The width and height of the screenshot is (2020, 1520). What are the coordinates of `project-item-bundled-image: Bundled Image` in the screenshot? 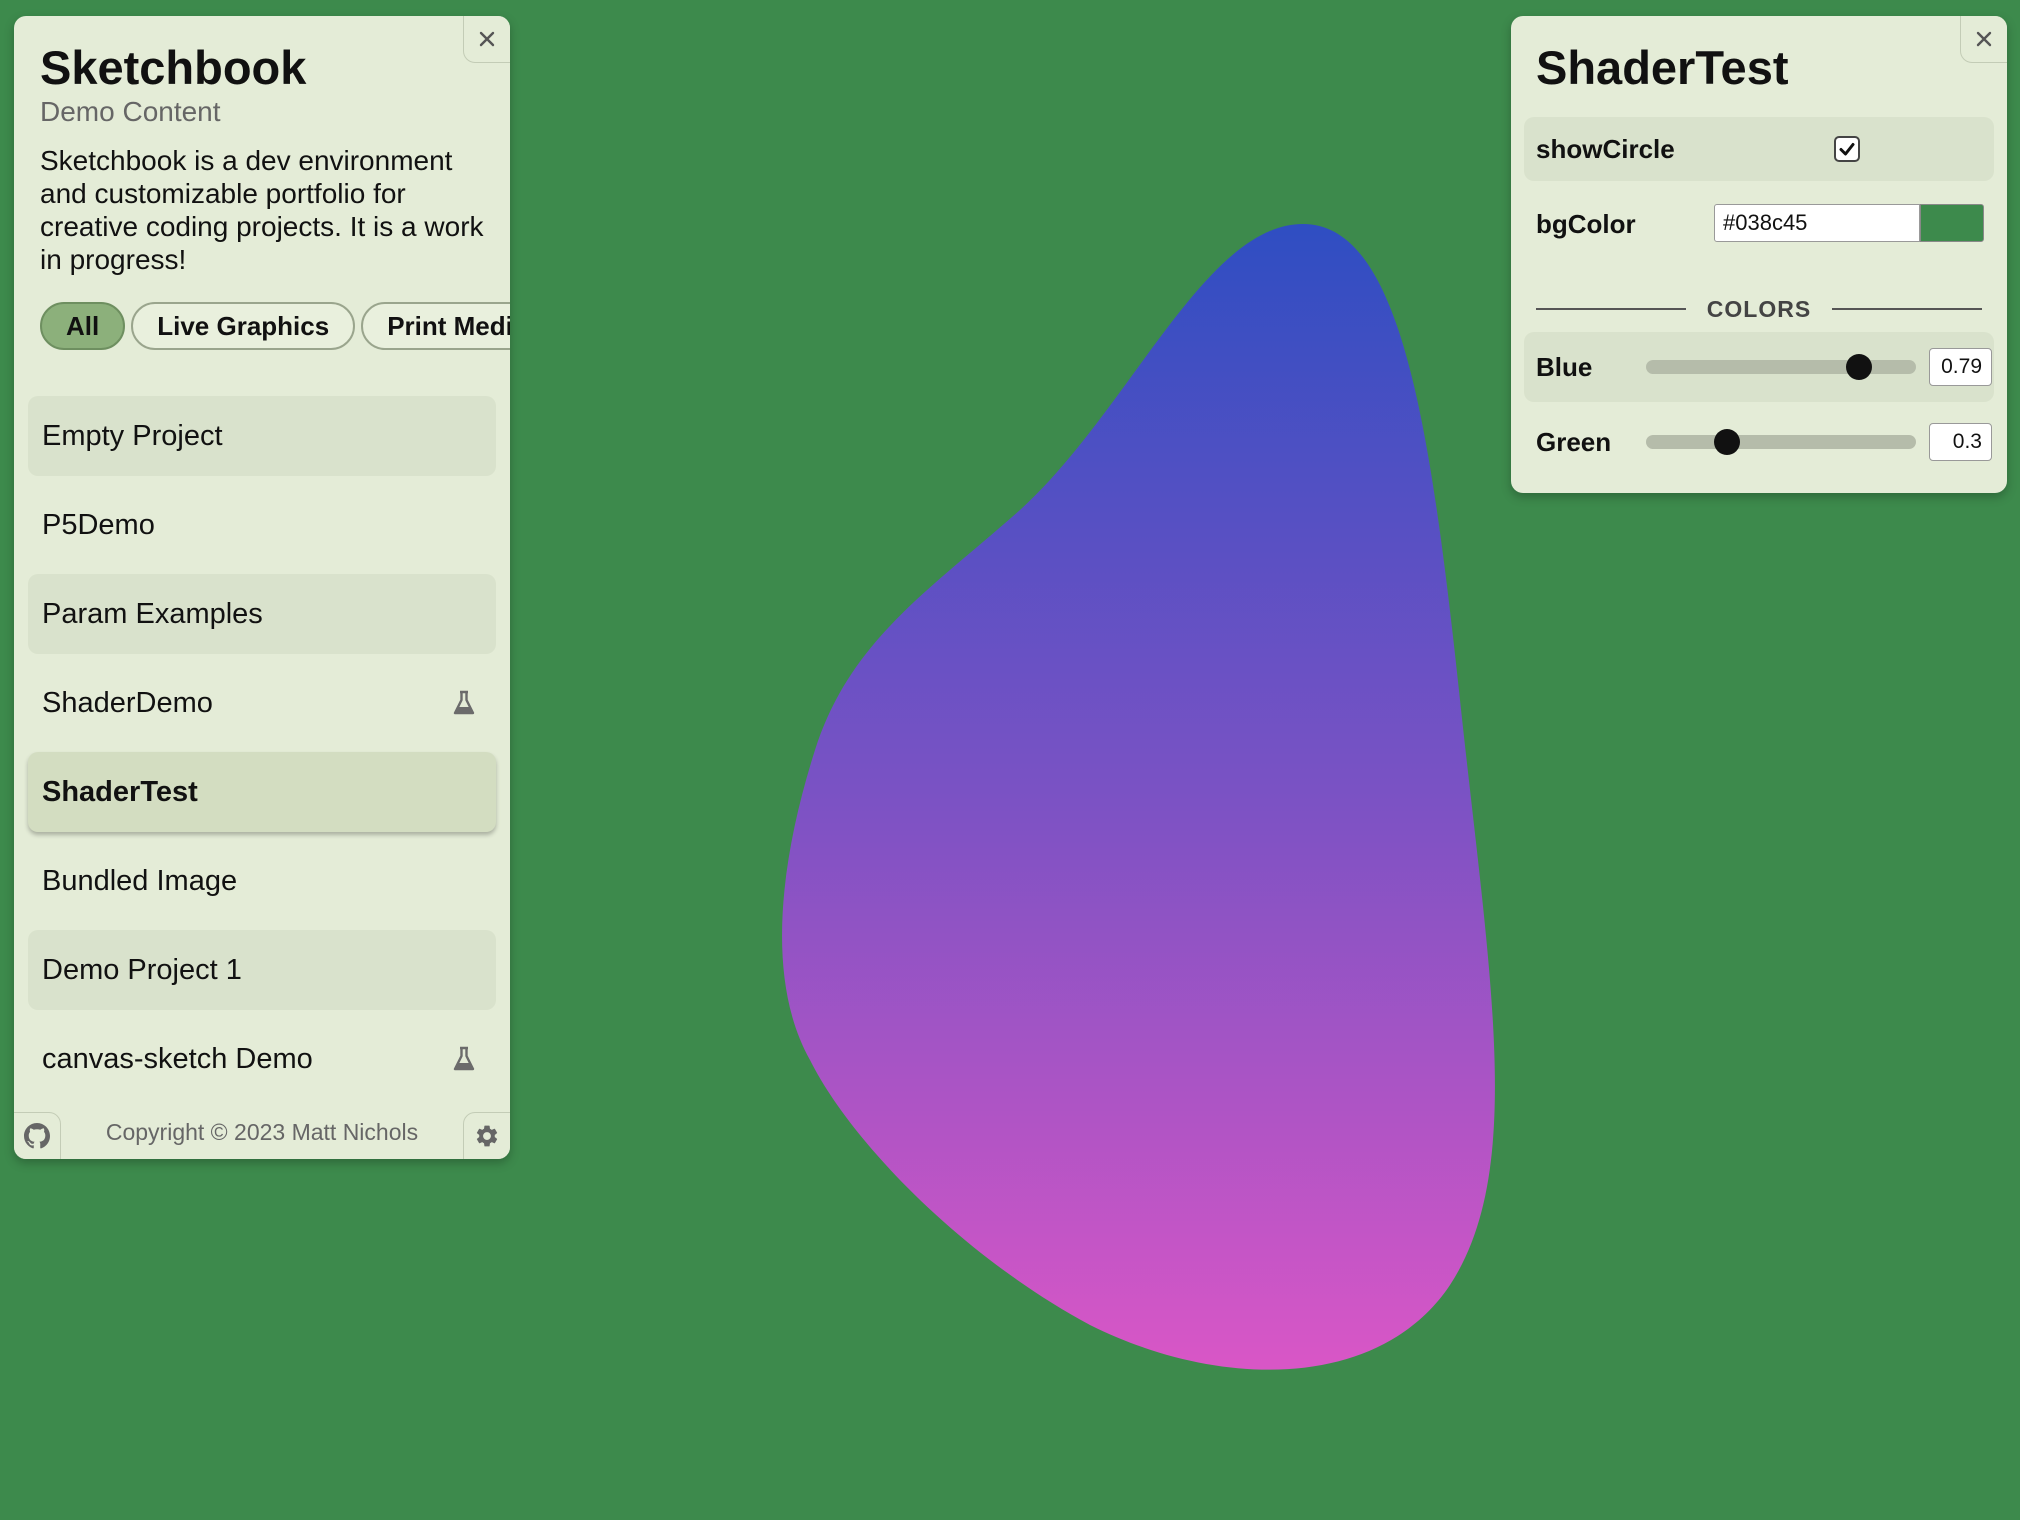 It's located at (262, 881).